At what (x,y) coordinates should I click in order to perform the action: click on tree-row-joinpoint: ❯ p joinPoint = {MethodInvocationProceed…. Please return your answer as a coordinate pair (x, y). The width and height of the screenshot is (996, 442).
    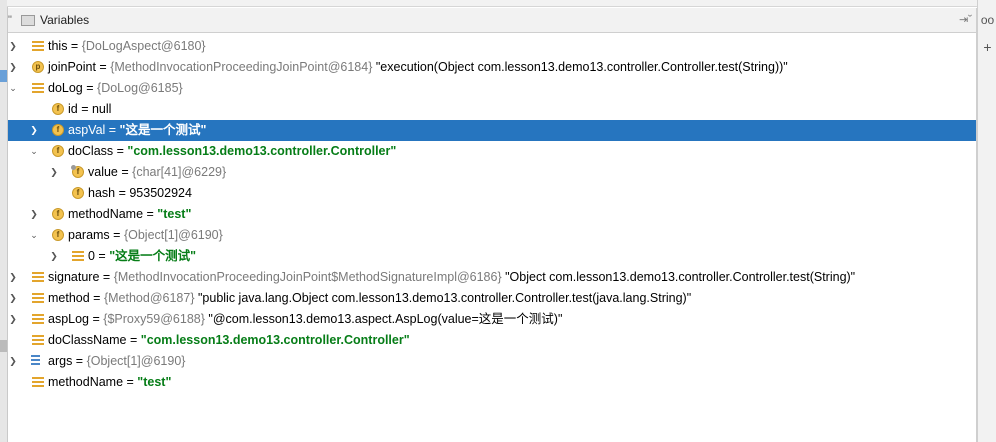
    Looking at the image, I should click on (492, 67).